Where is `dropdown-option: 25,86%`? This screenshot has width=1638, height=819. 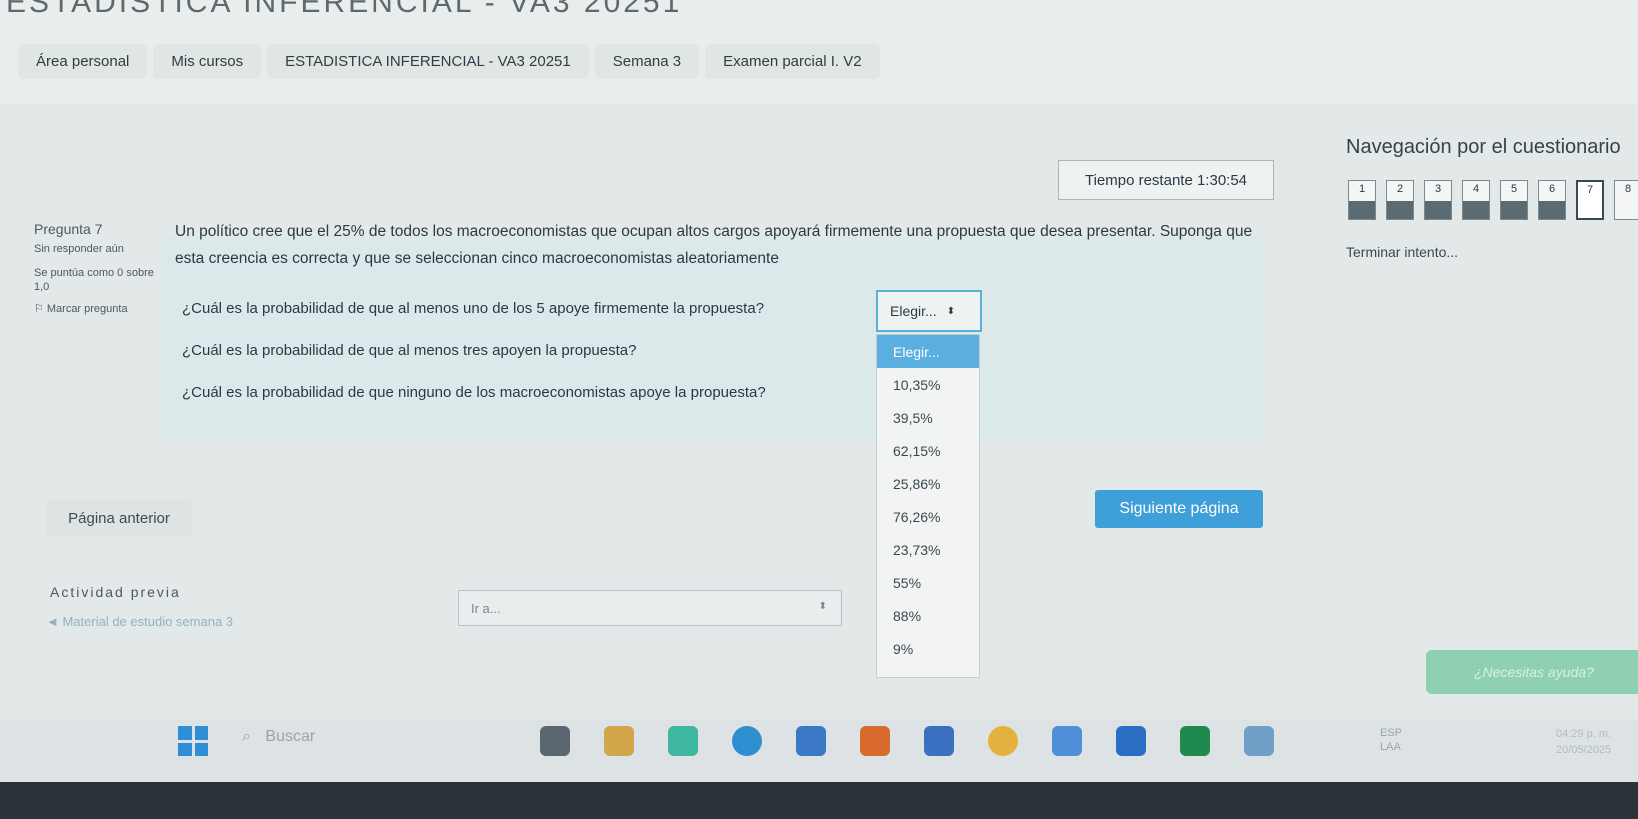 dropdown-option: 25,86% is located at coordinates (928, 483).